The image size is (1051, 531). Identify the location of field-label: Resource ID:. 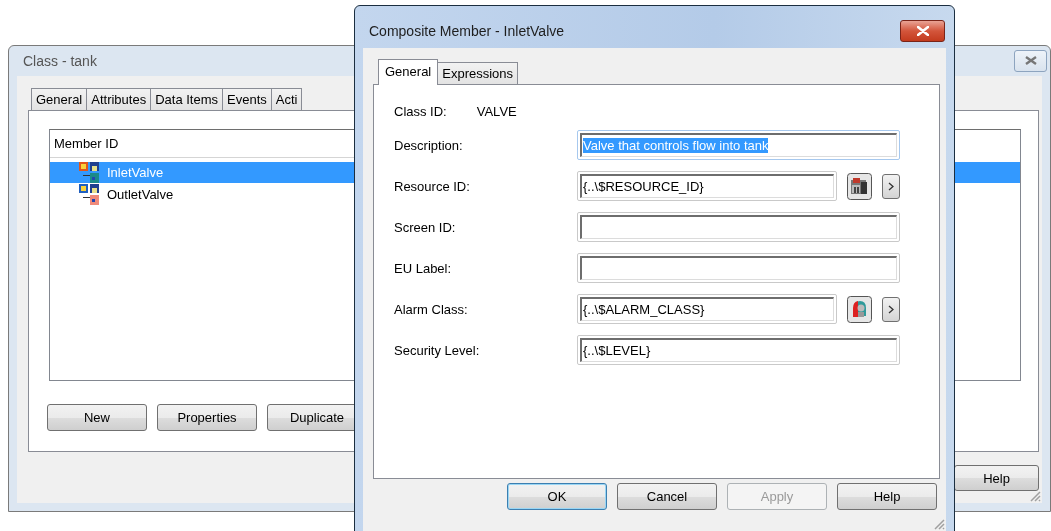
(432, 186).